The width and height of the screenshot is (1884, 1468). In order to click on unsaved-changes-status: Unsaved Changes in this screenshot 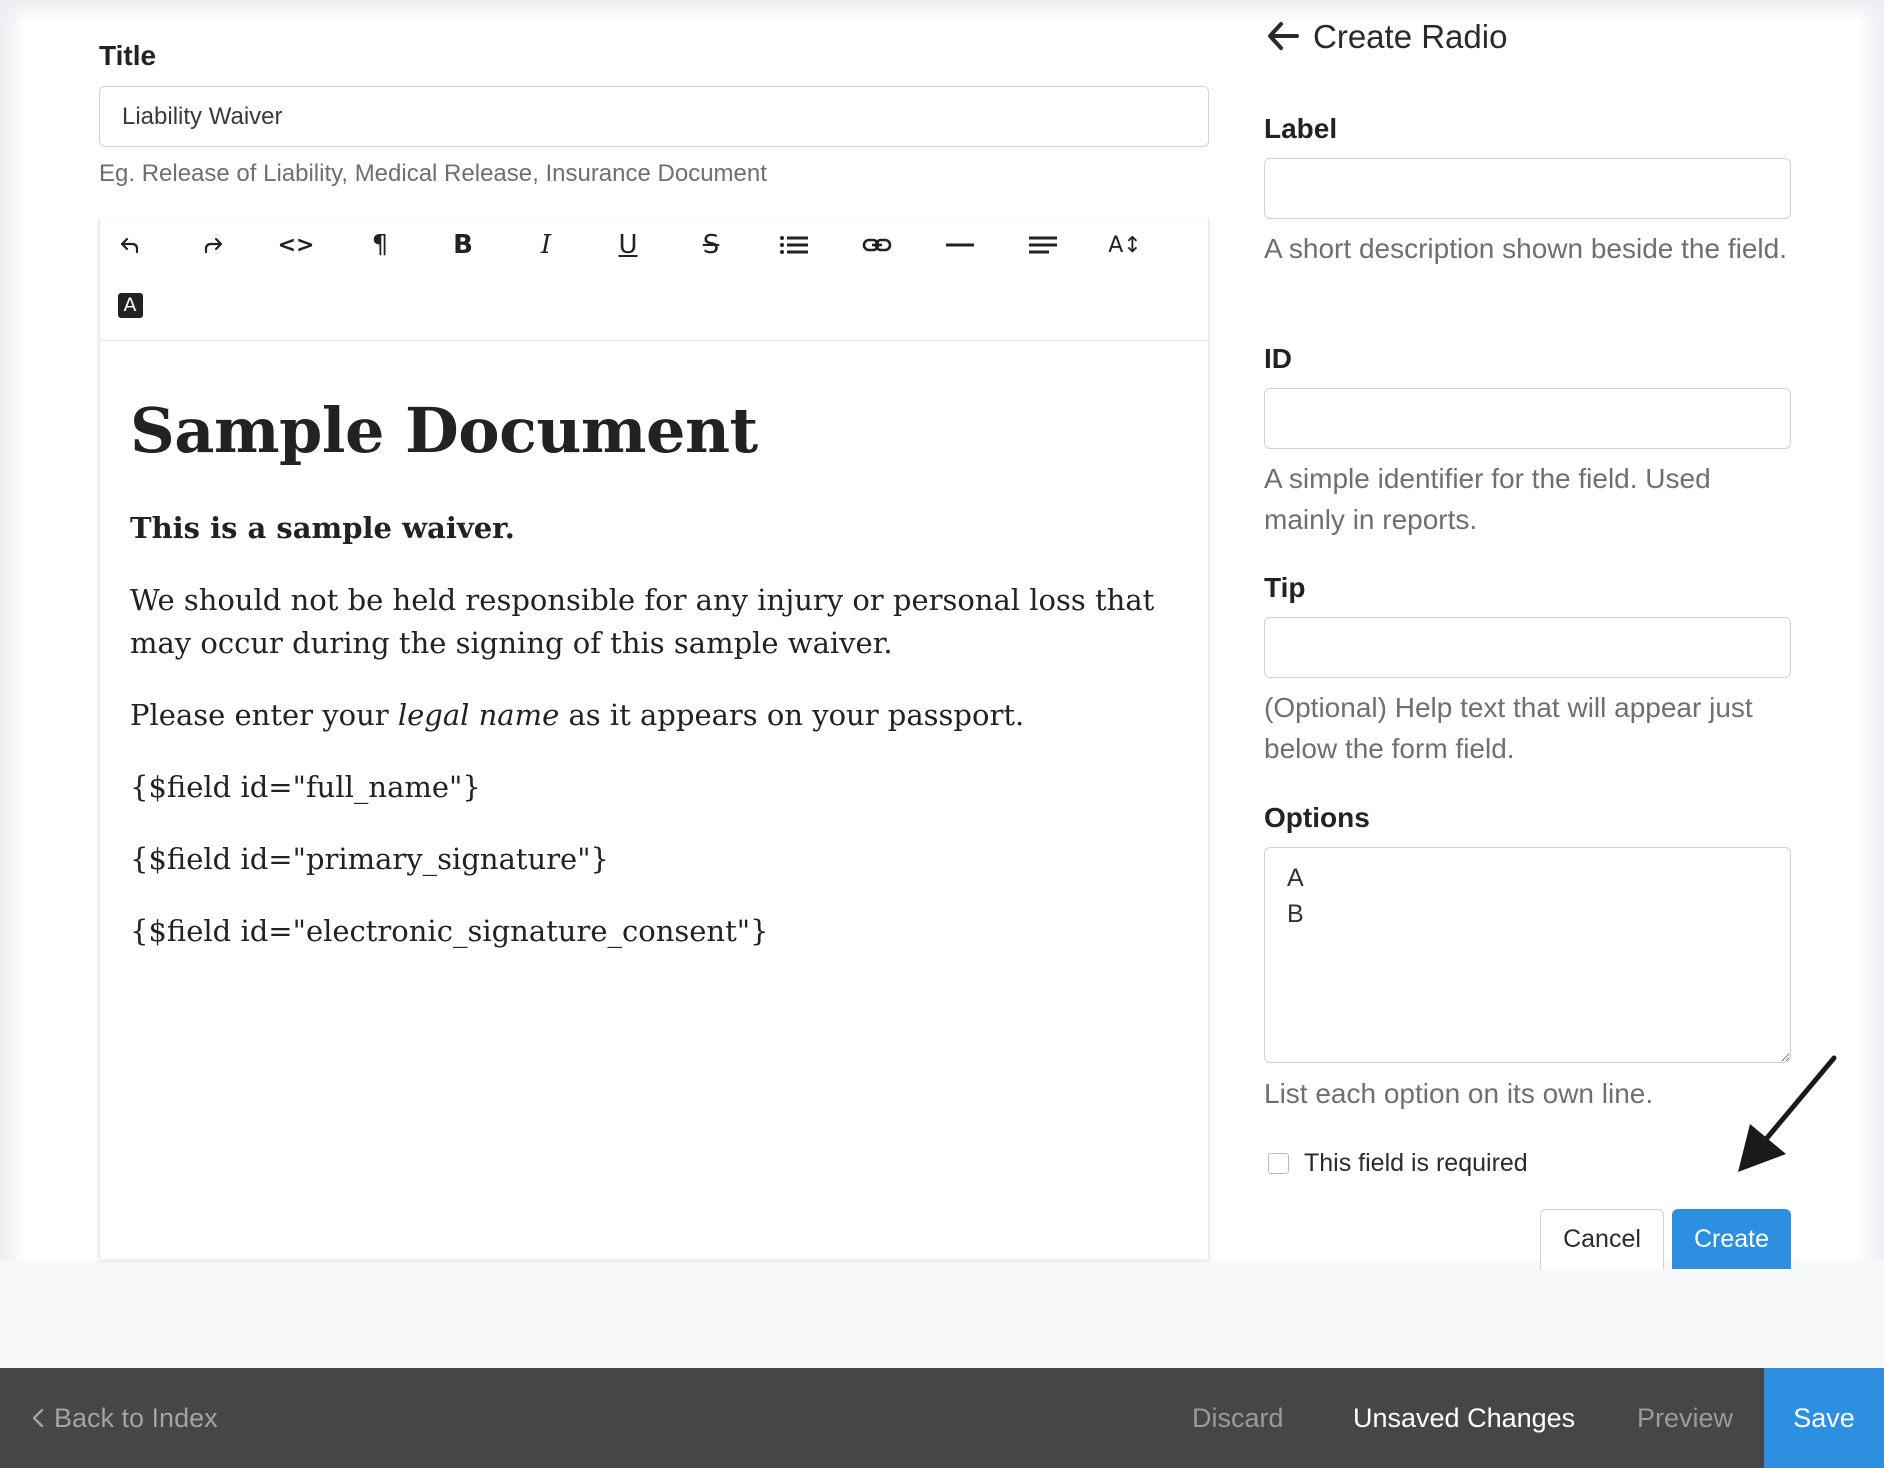, I will do `click(1464, 1417)`.